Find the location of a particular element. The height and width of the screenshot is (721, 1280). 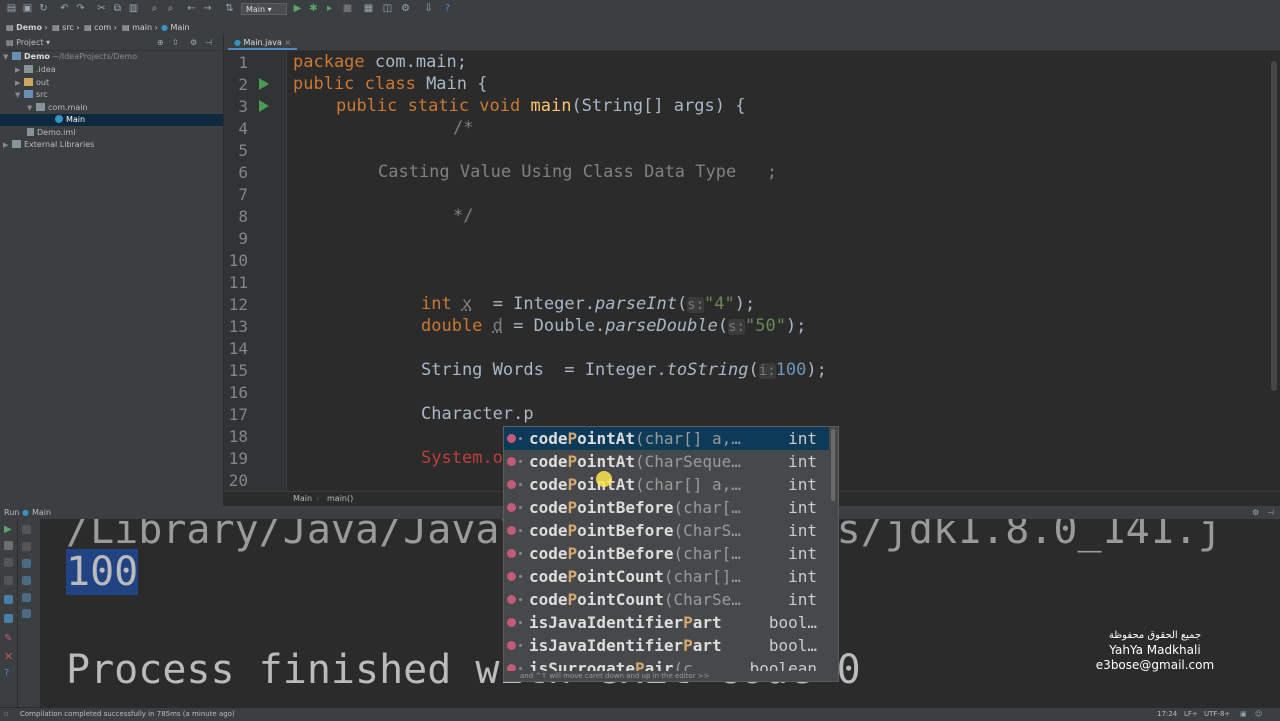

run-class-gutter-icon is located at coordinates (264, 84).